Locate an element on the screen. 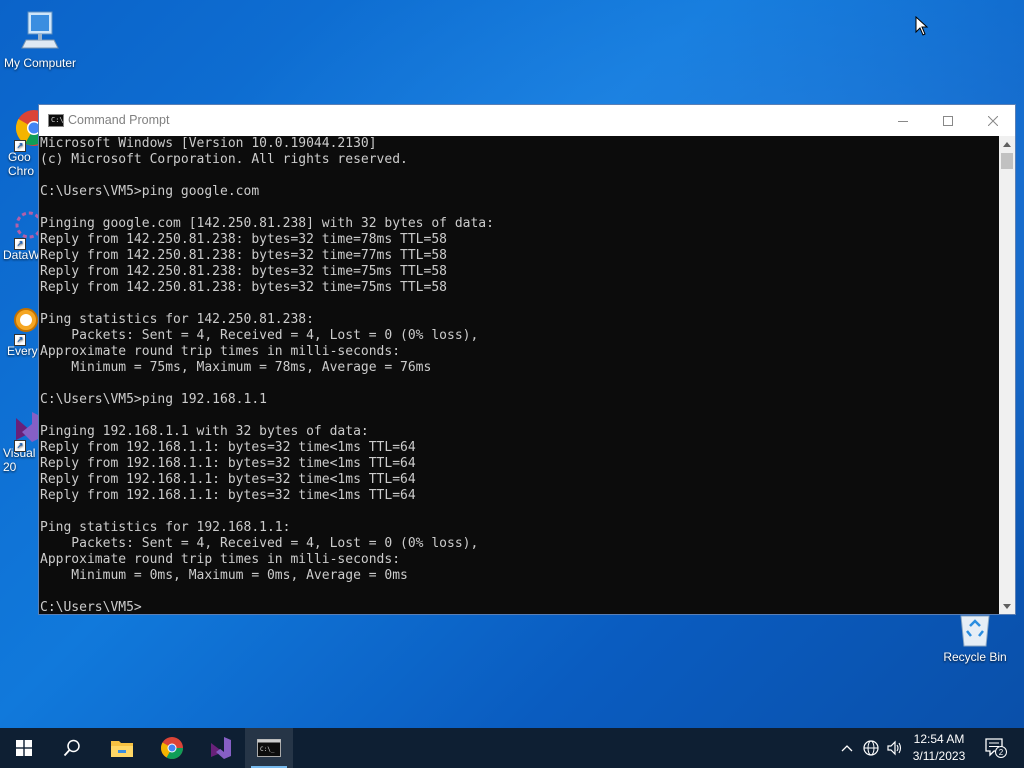  maximize-icon is located at coordinates (948, 120).